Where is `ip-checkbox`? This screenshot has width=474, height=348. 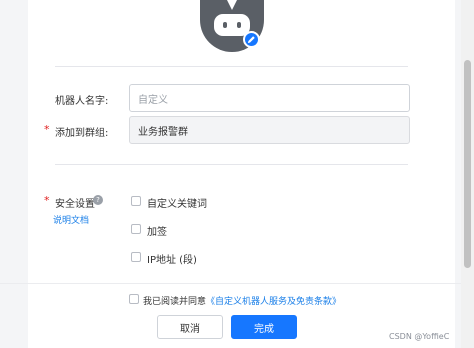
ip-checkbox is located at coordinates (136, 257).